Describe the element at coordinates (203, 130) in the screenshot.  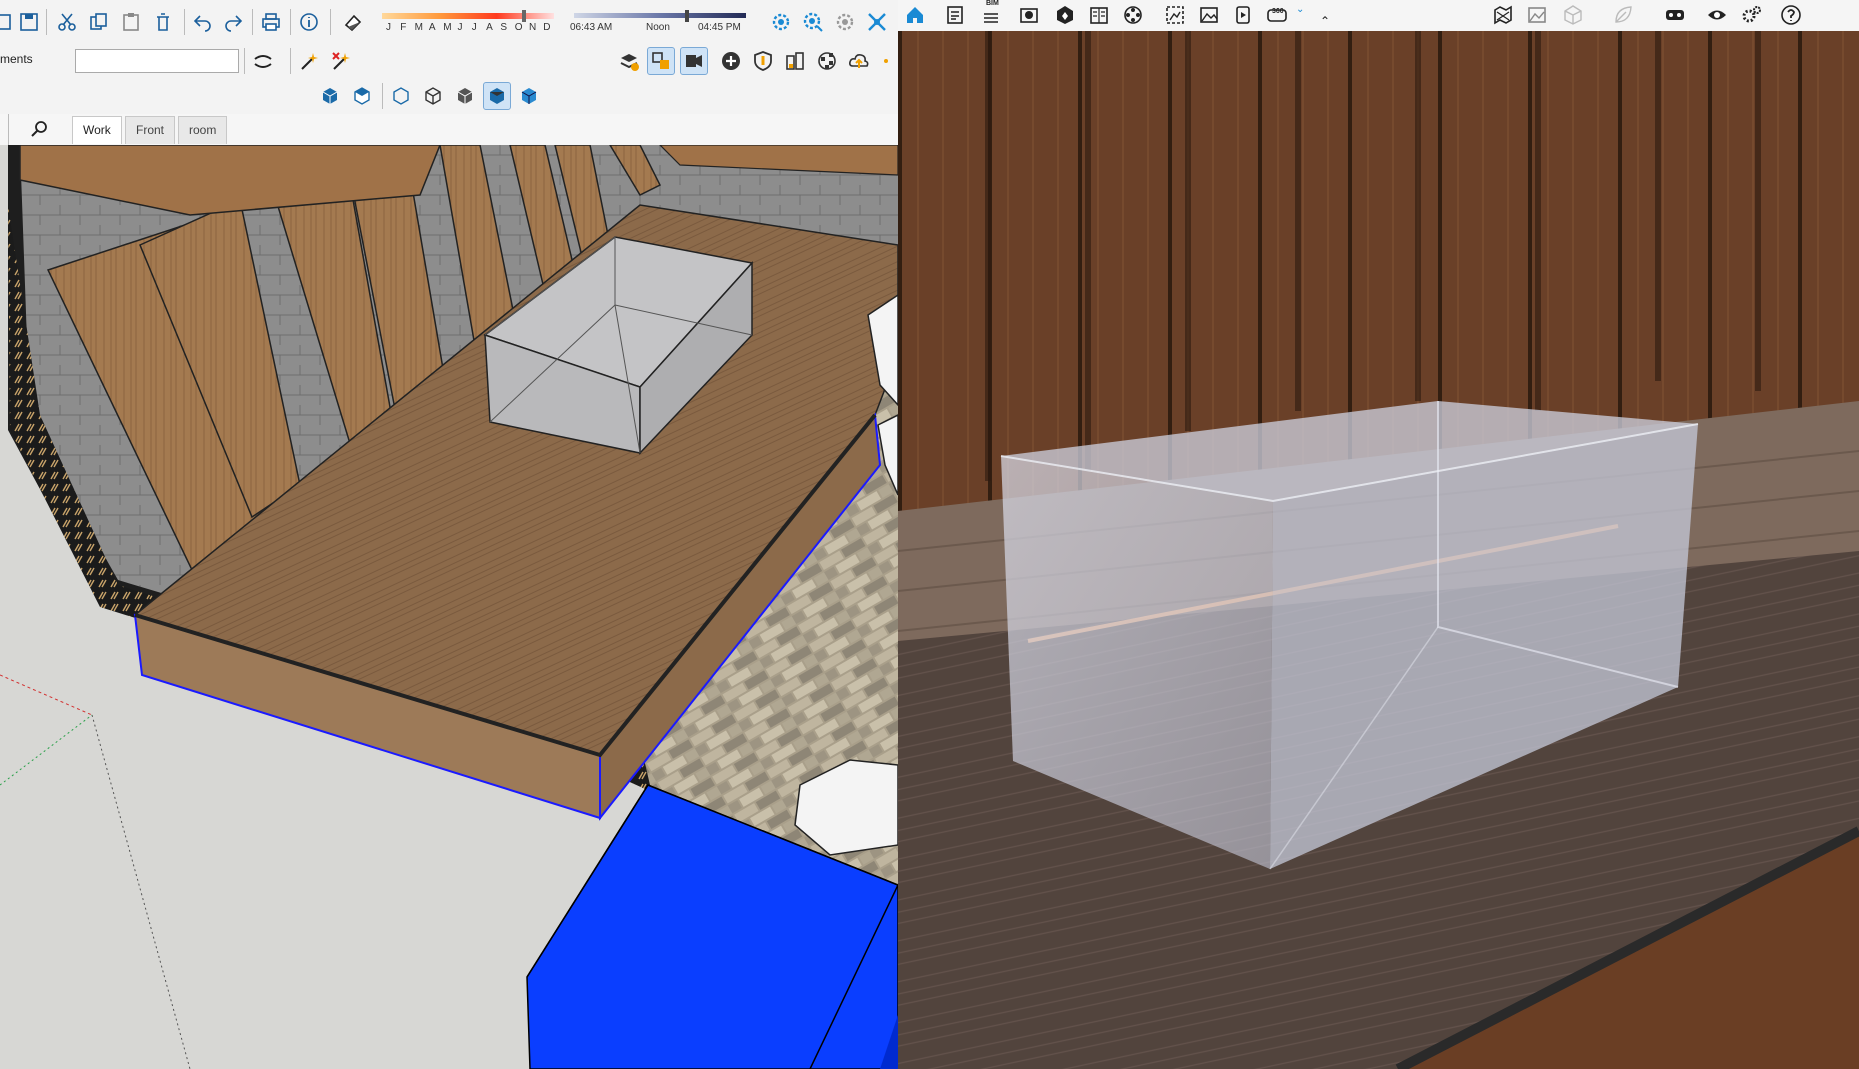
I see `tab-room: room` at that location.